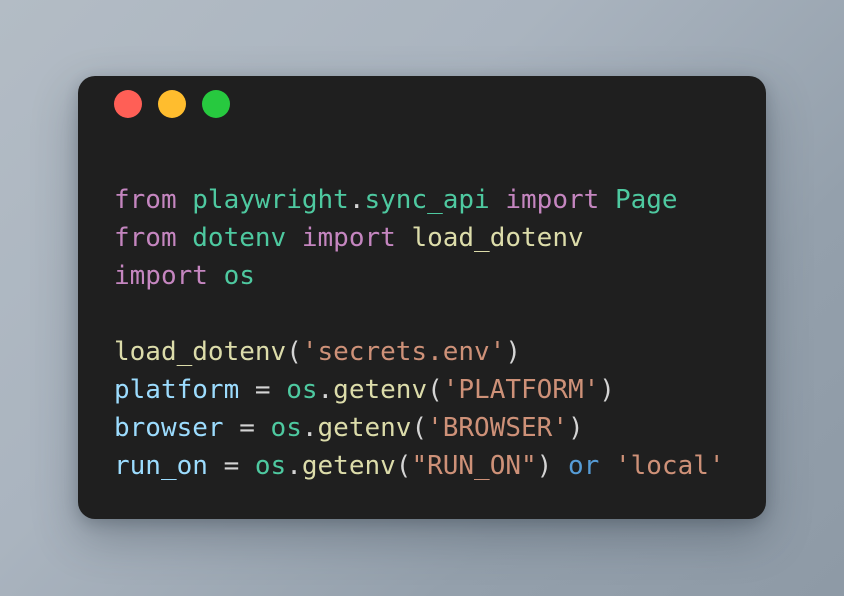 The height and width of the screenshot is (596, 844). I want to click on code-token: 'secrets.env', so click(403, 352).